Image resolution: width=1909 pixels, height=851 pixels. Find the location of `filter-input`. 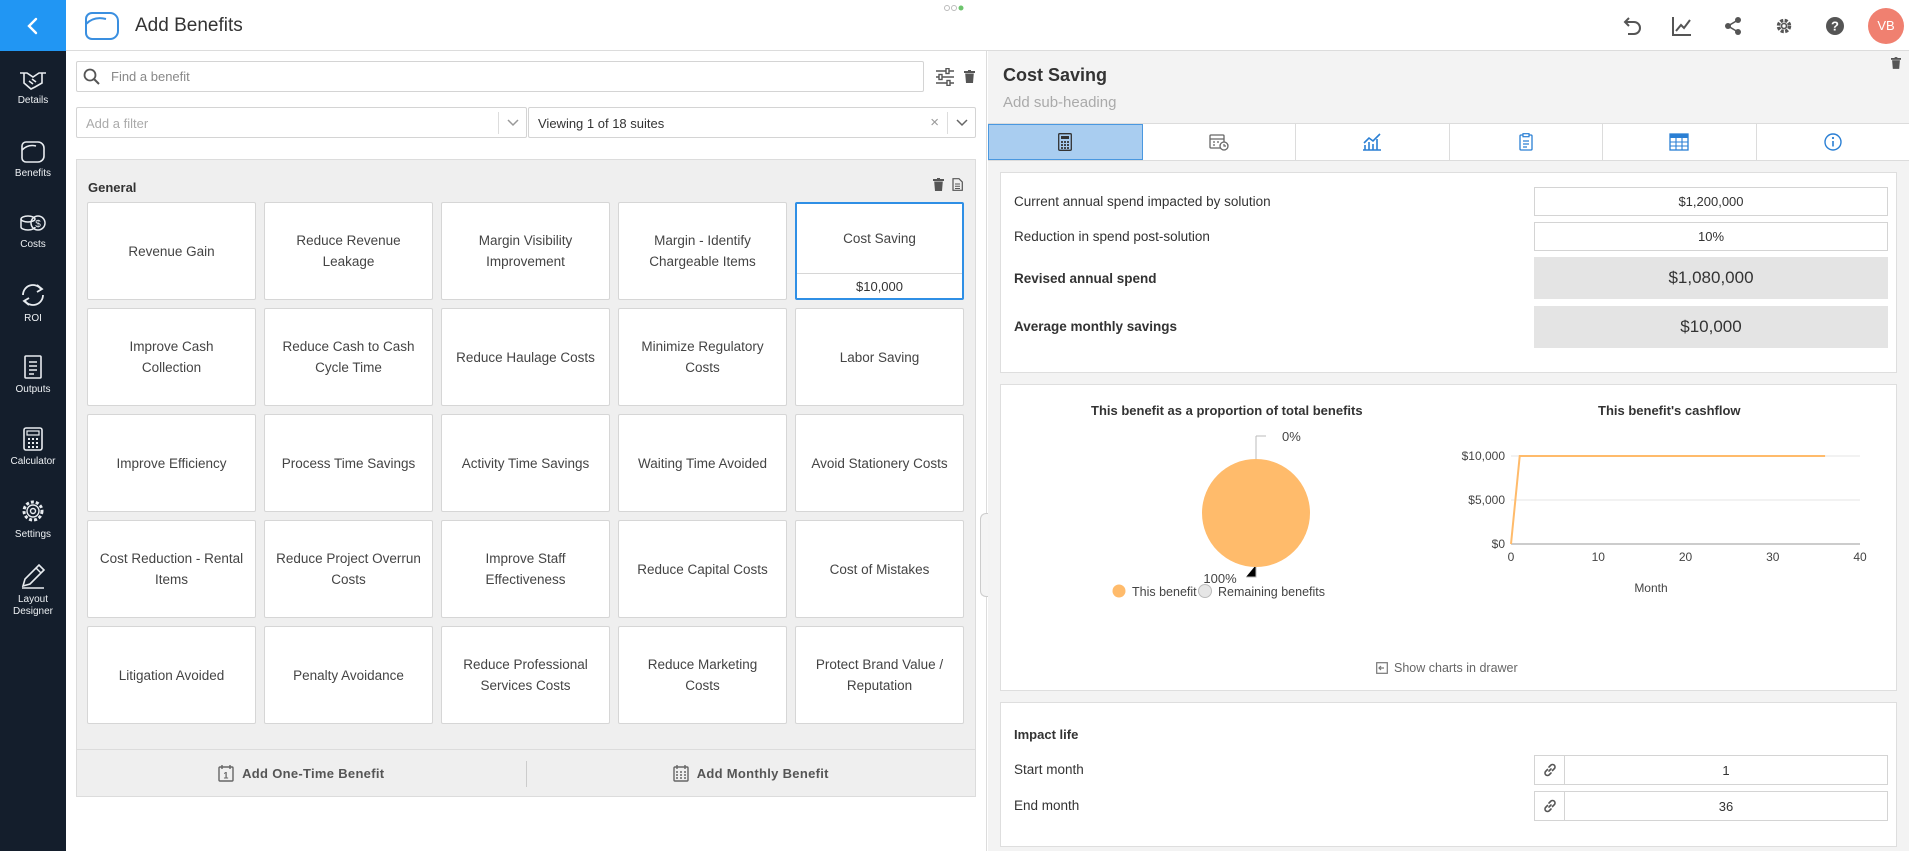

filter-input is located at coordinates (286, 123).